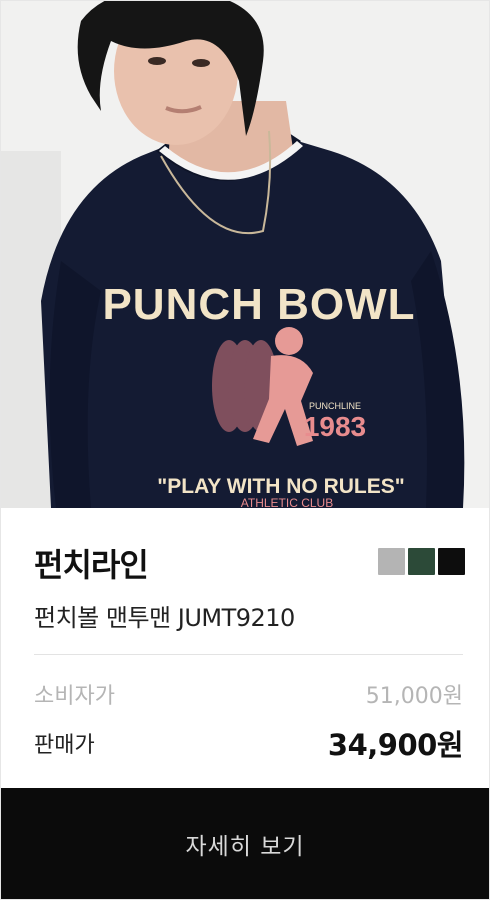  What do you see at coordinates (74, 696) in the screenshot?
I see `retail-price-label: 소비자가` at bounding box center [74, 696].